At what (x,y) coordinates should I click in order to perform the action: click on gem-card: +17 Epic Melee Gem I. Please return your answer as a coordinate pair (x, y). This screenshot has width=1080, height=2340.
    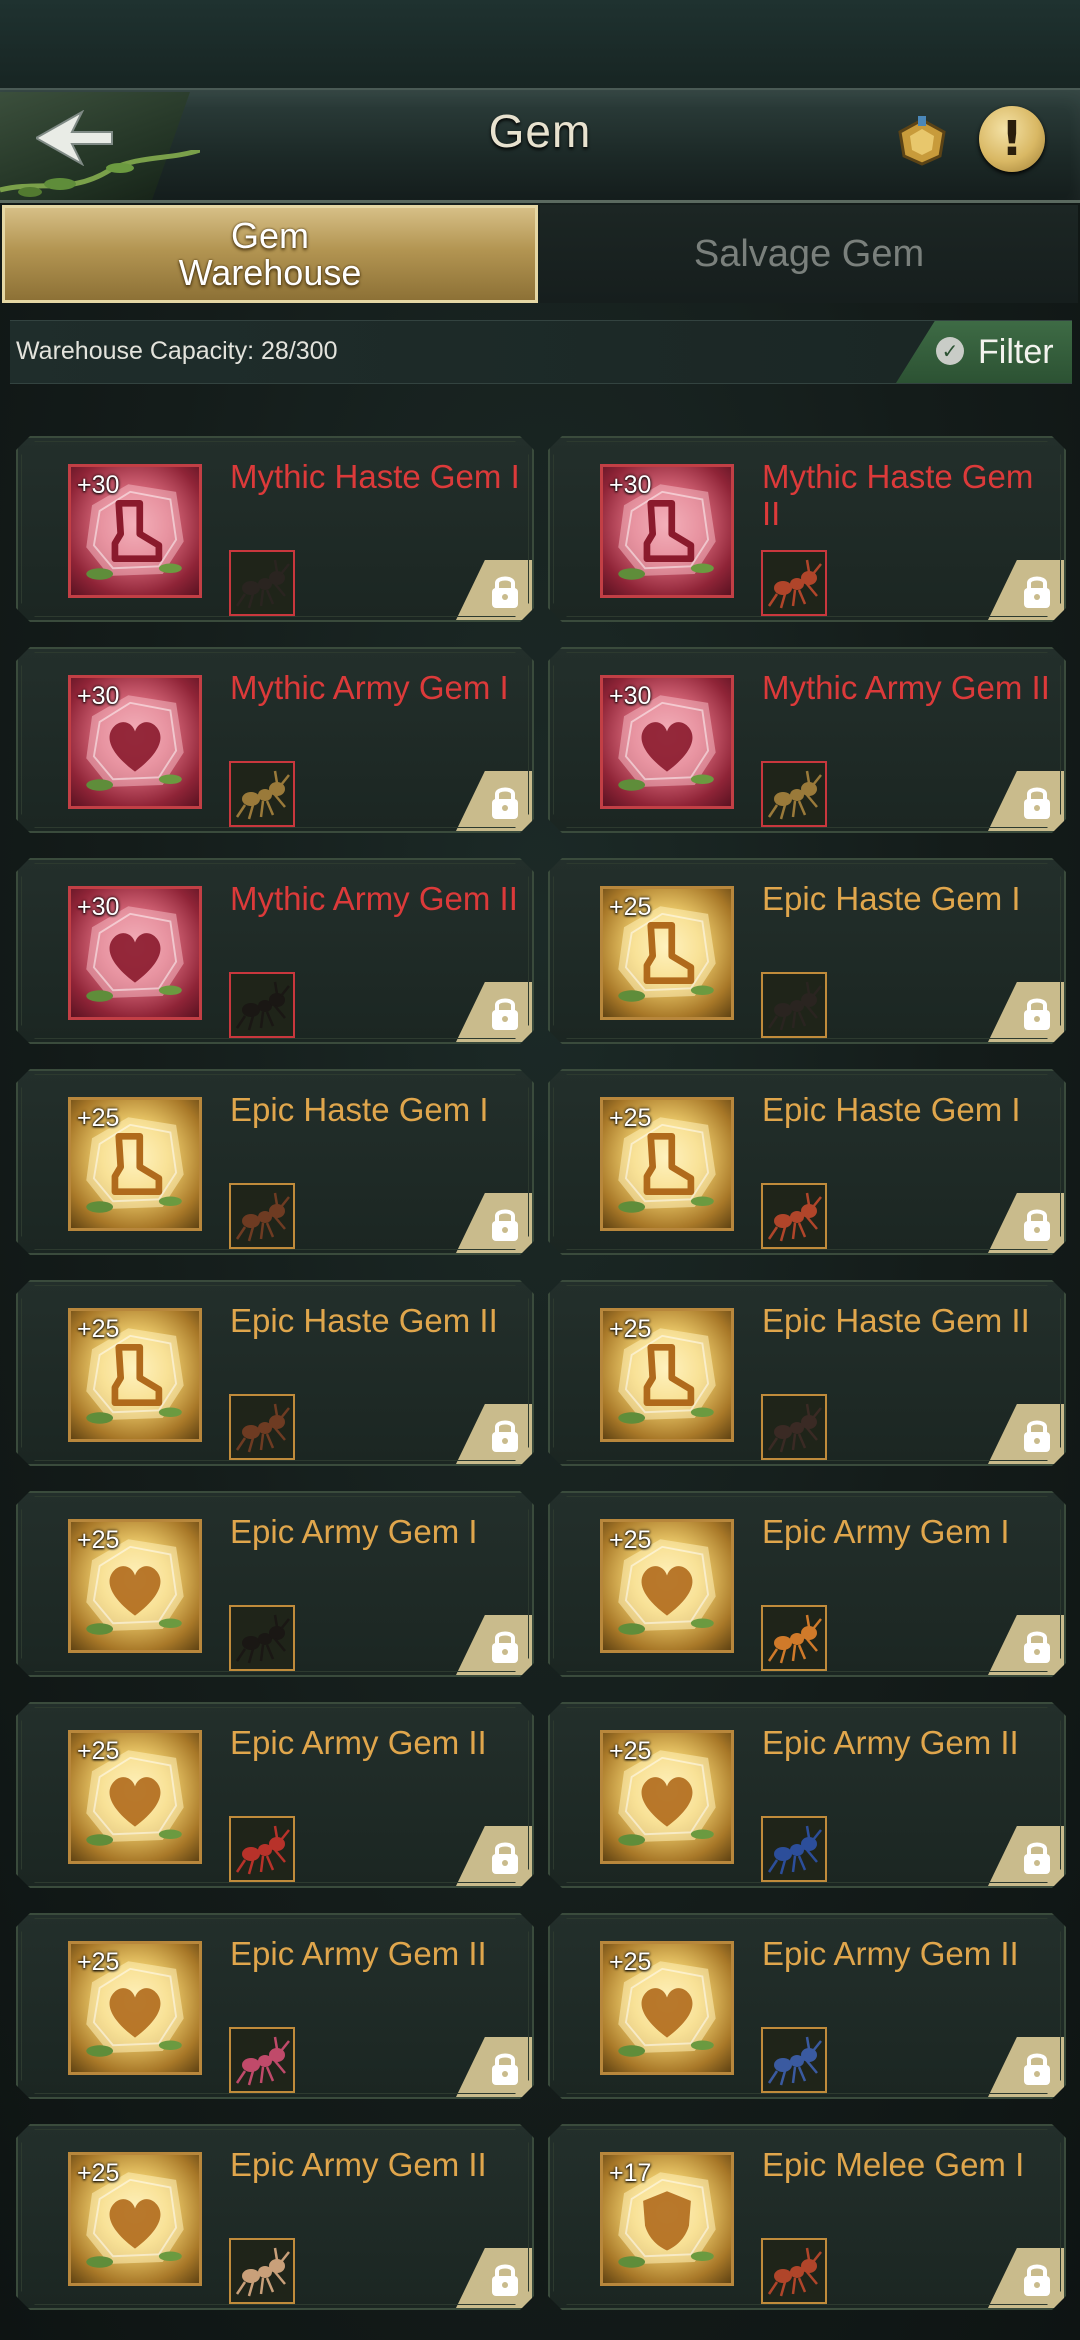
    Looking at the image, I should click on (807, 2217).